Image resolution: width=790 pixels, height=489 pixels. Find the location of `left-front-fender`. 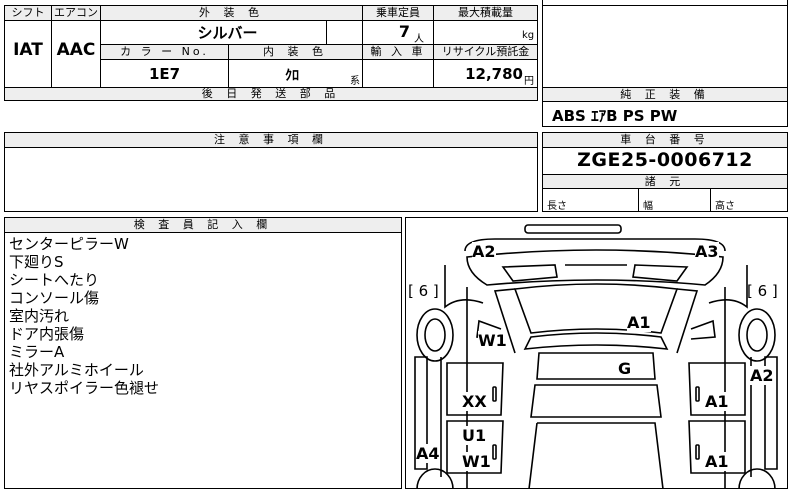

left-front-fender is located at coordinates (464, 287).